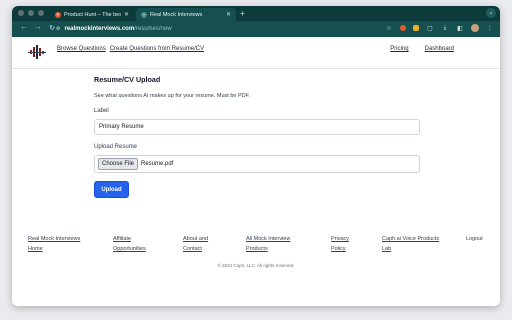  I want to click on footer-link-line: Home, so click(35, 249).